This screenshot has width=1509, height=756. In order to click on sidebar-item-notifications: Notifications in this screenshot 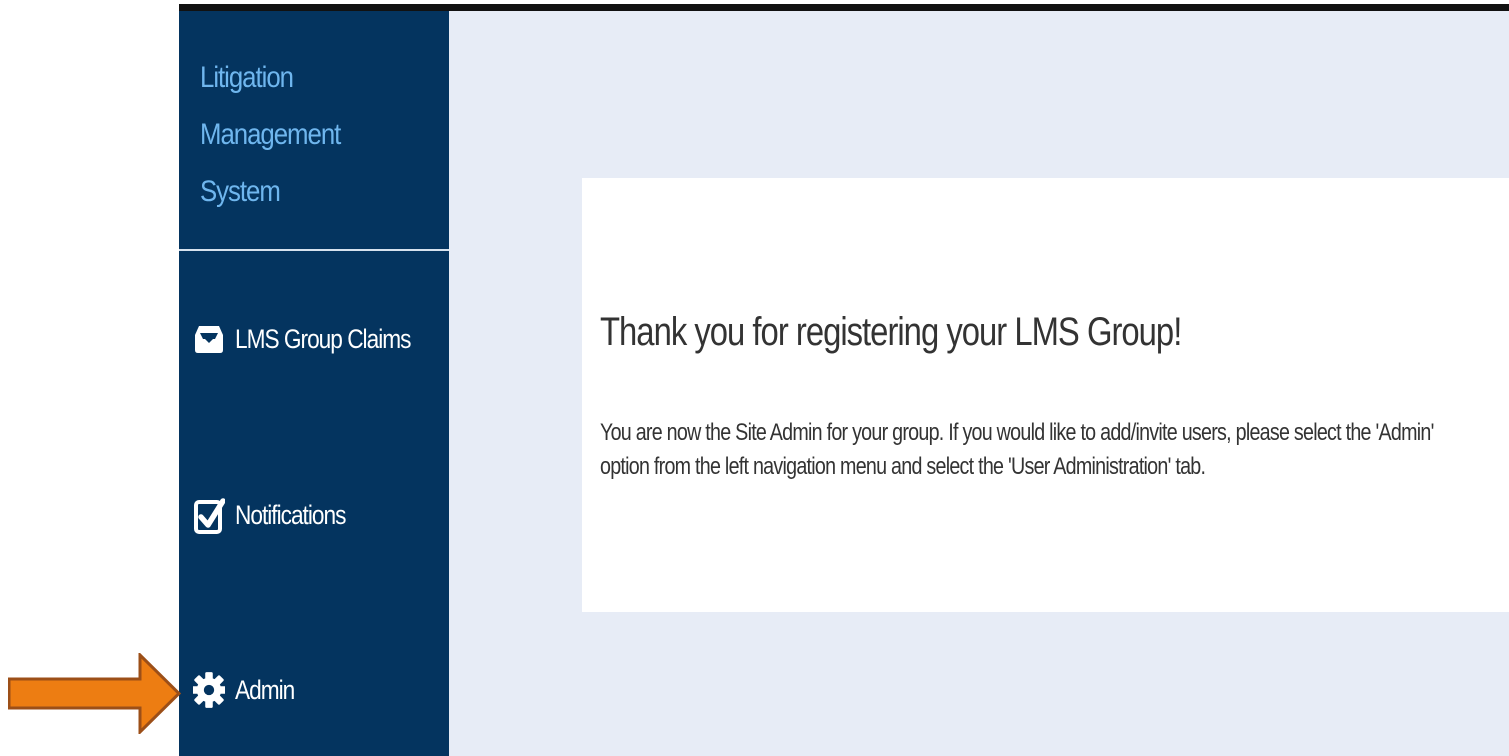, I will do `click(315, 515)`.